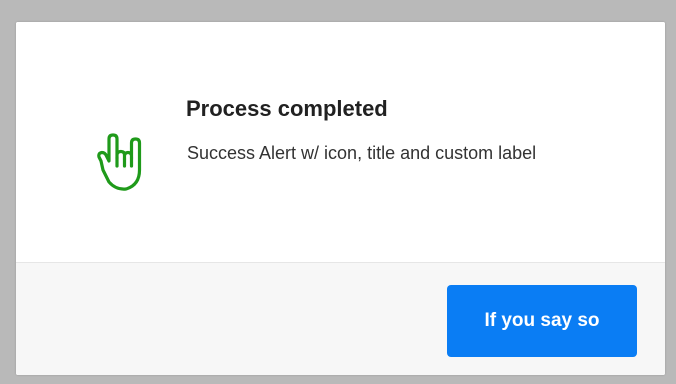 The height and width of the screenshot is (384, 676). I want to click on alert-title: Process completed, so click(287, 108).